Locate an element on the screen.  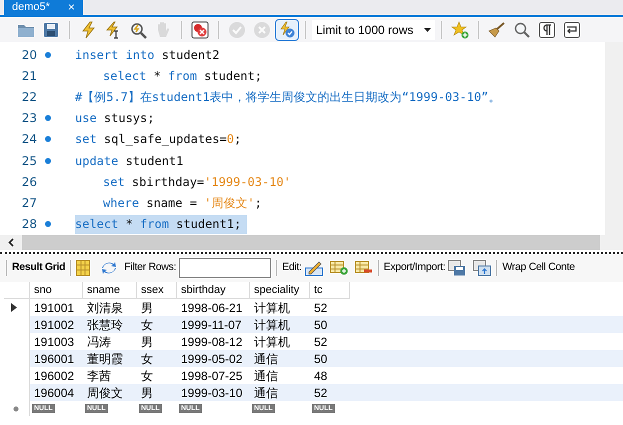
table-cell-text: 刘清泉 is located at coordinates (105, 308).